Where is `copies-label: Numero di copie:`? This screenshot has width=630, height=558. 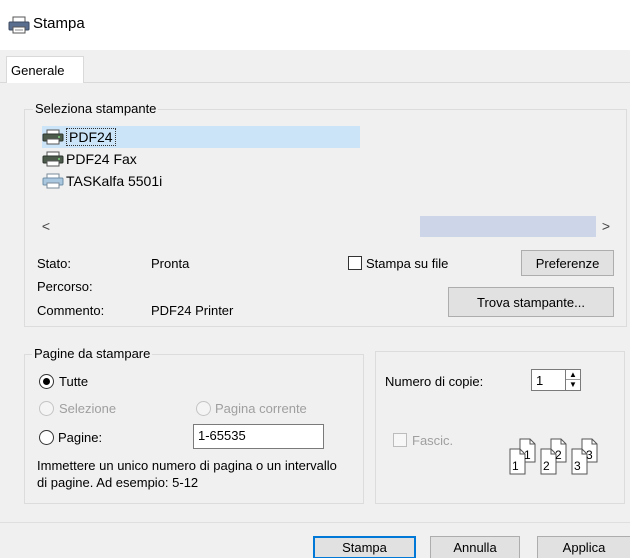 copies-label: Numero di copie: is located at coordinates (434, 381).